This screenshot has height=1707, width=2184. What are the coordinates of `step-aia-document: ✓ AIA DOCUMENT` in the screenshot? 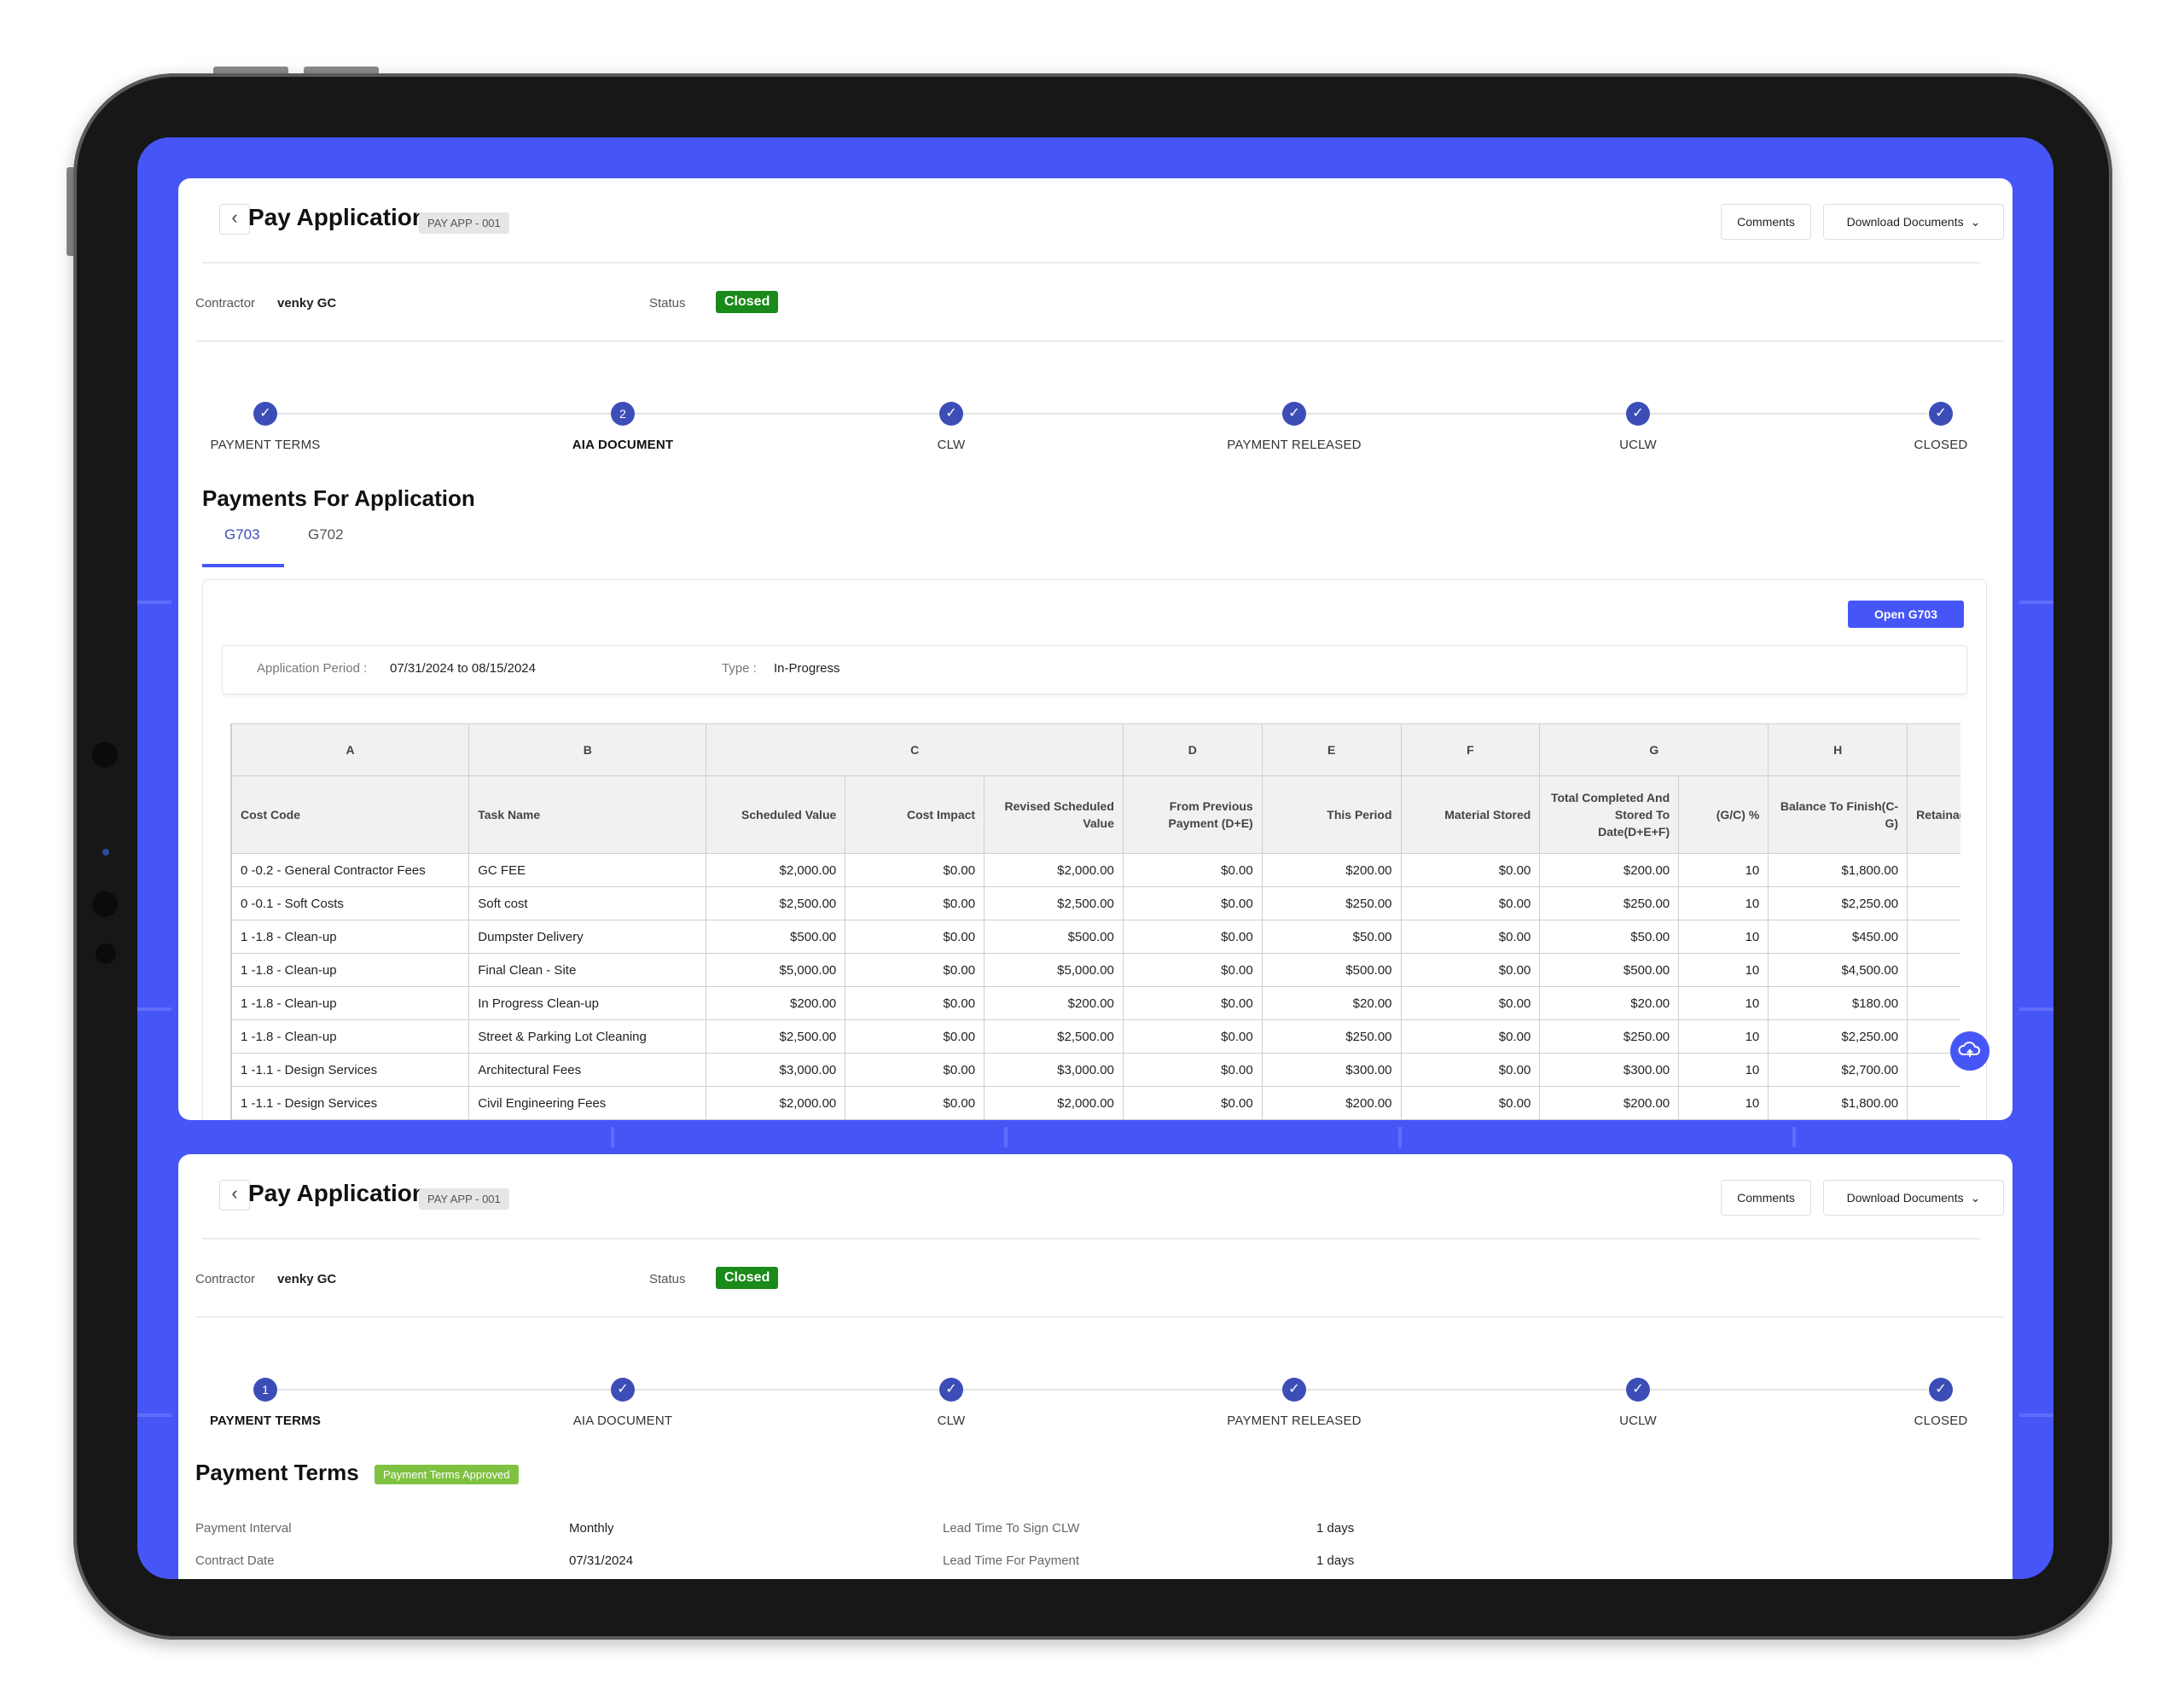 It's located at (622, 1403).